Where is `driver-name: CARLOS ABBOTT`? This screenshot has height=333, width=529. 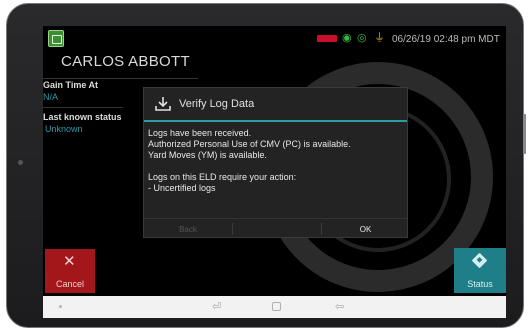
driver-name: CARLOS ABBOTT is located at coordinates (125, 61).